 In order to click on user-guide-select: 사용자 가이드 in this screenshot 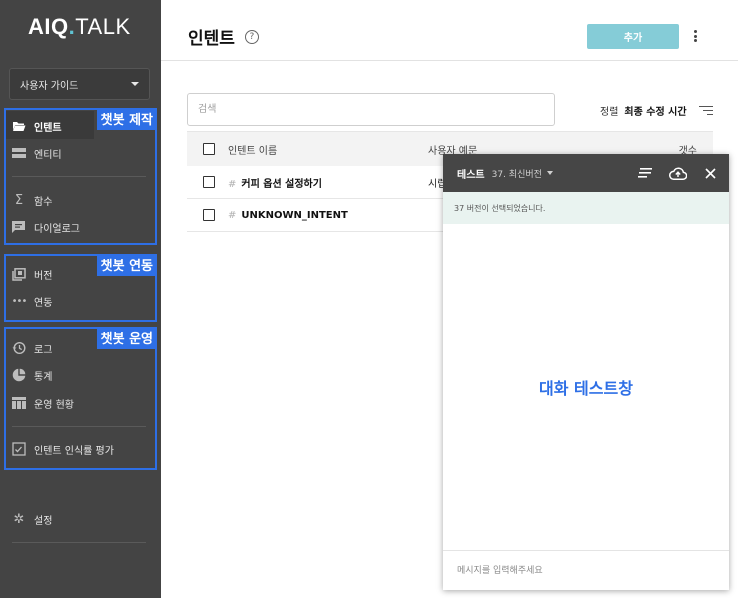, I will do `click(79, 84)`.